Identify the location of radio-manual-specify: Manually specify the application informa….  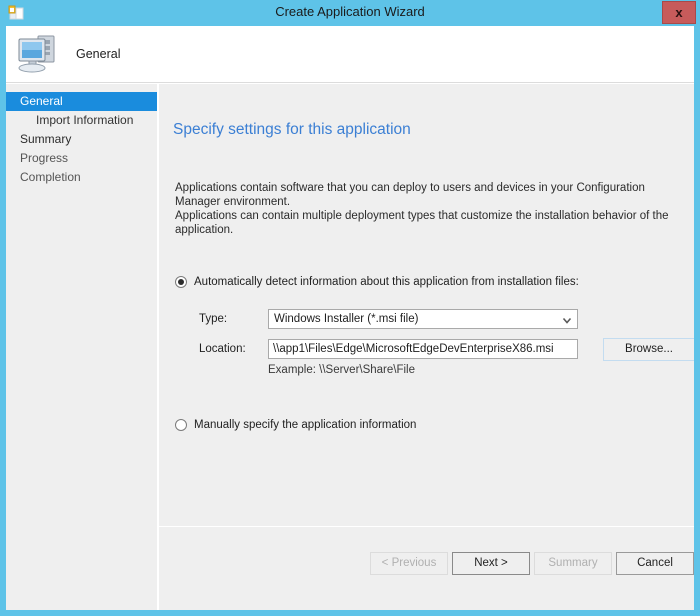
(375, 426).